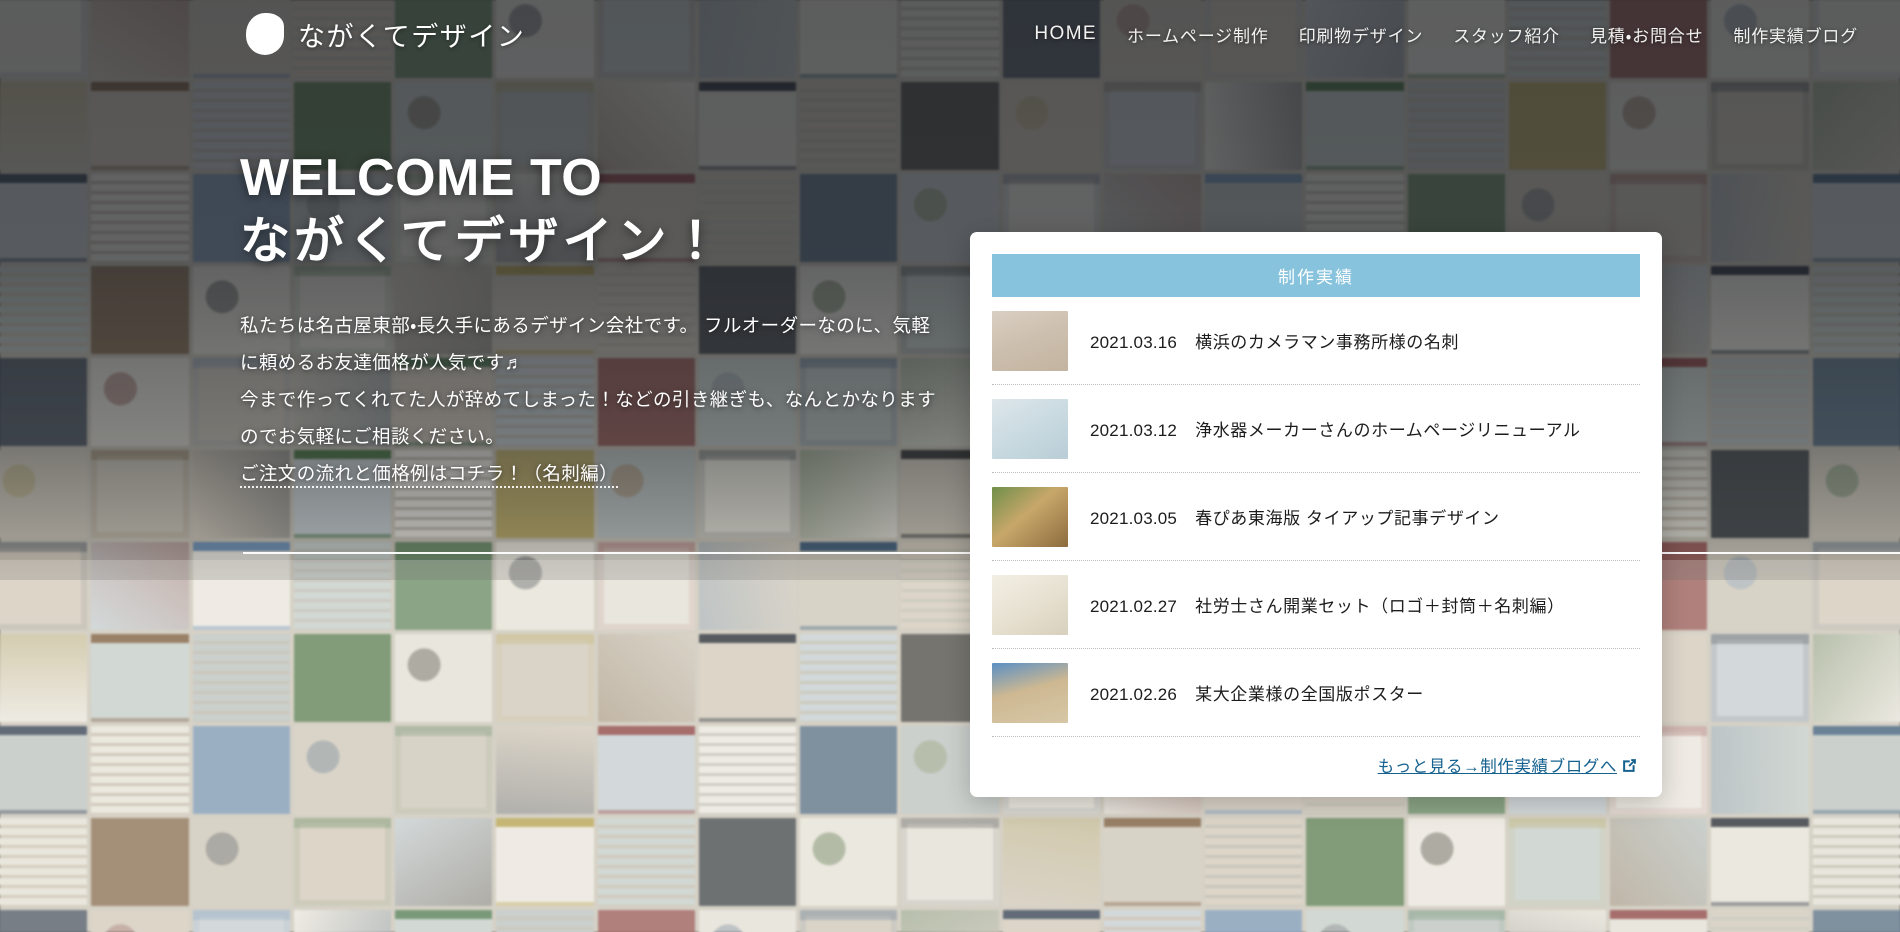  I want to click on works-card-title: 制作実績, so click(1316, 277).